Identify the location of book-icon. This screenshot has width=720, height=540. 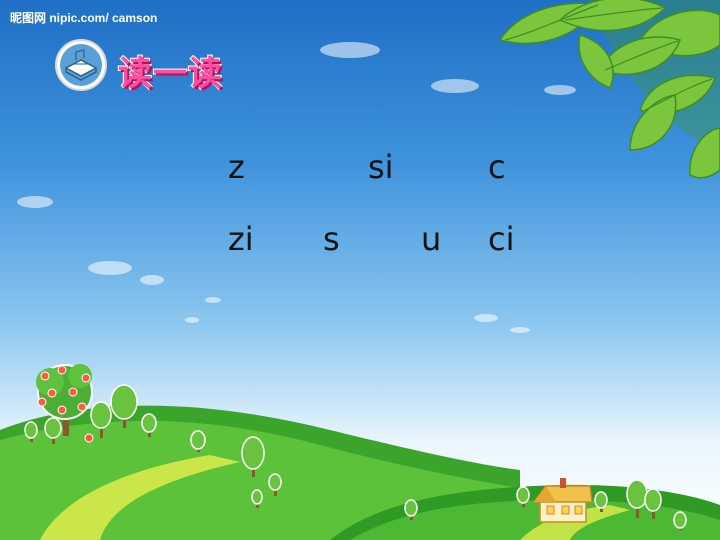
(81, 65).